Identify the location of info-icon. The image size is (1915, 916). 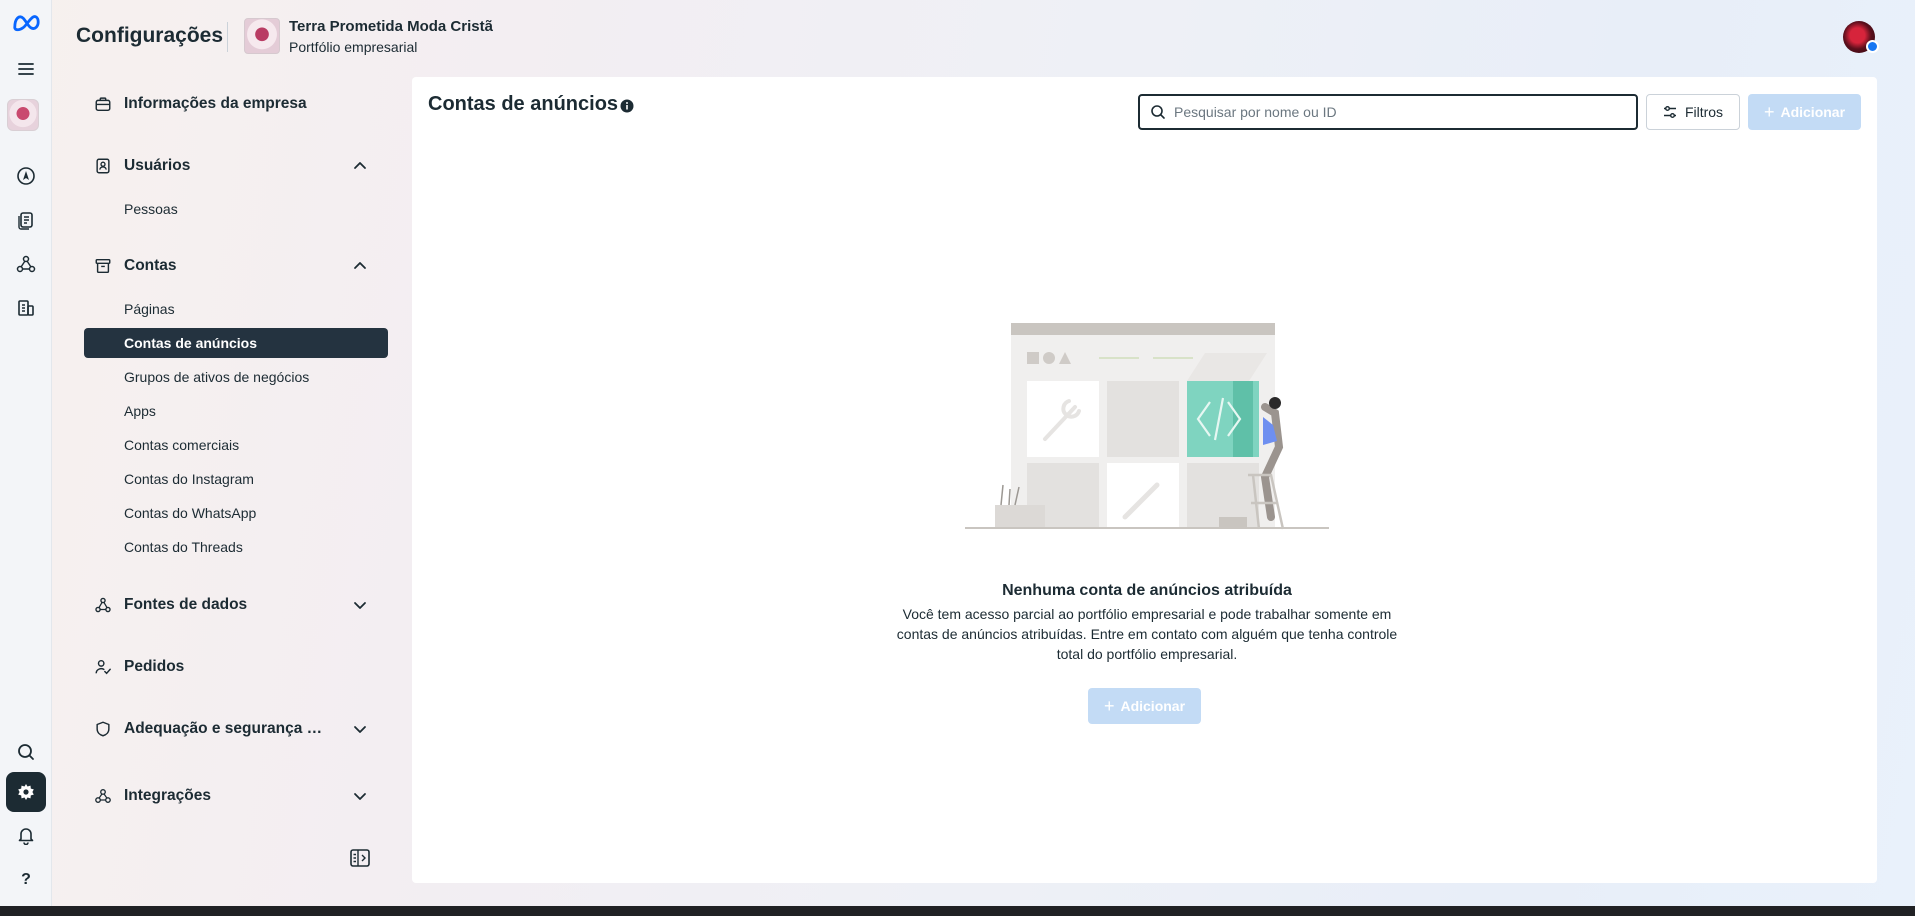
(627, 106).